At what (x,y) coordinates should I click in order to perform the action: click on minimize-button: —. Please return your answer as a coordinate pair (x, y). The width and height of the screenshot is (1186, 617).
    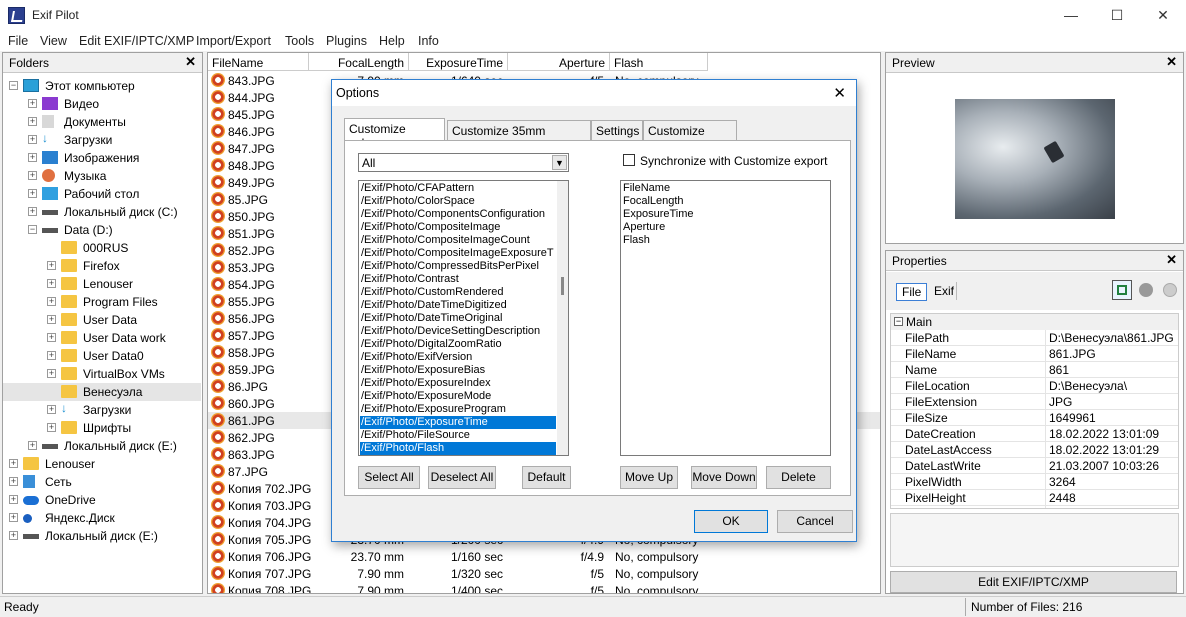
    Looking at the image, I should click on (1071, 15).